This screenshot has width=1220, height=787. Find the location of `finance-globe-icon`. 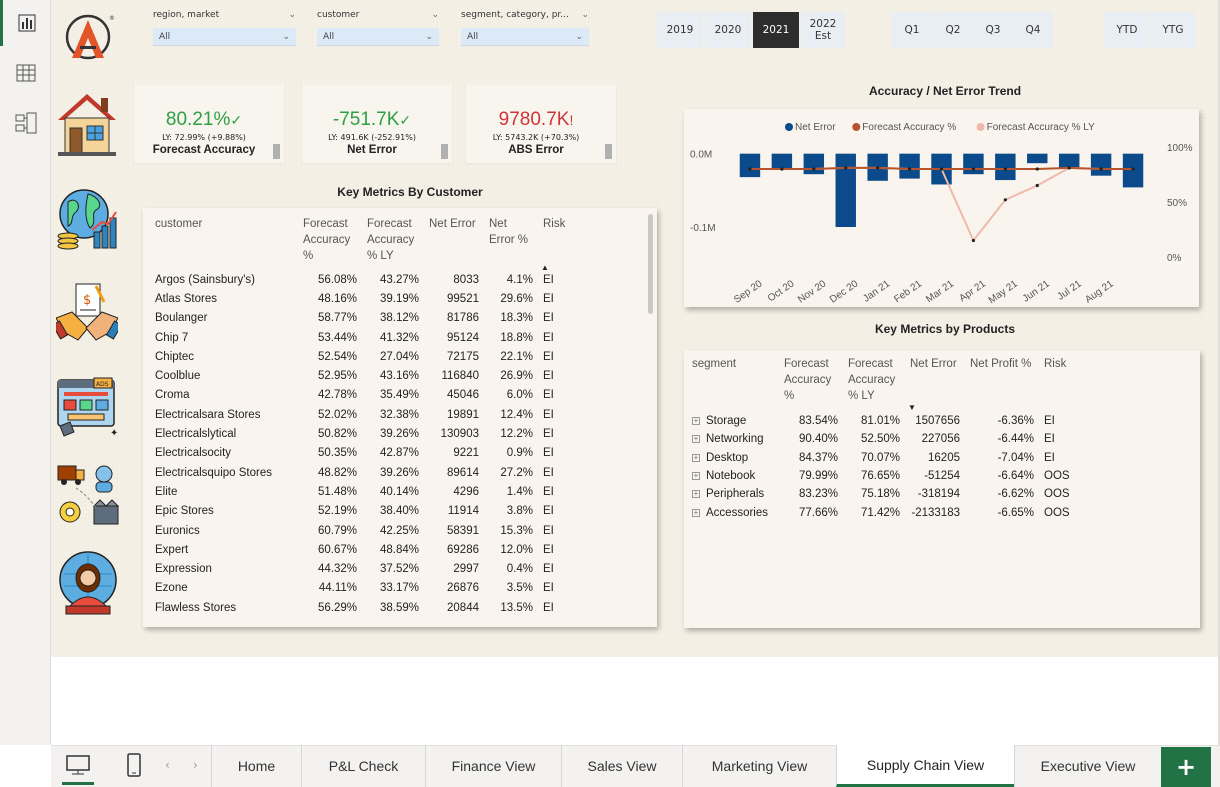

finance-globe-icon is located at coordinates (88, 221).